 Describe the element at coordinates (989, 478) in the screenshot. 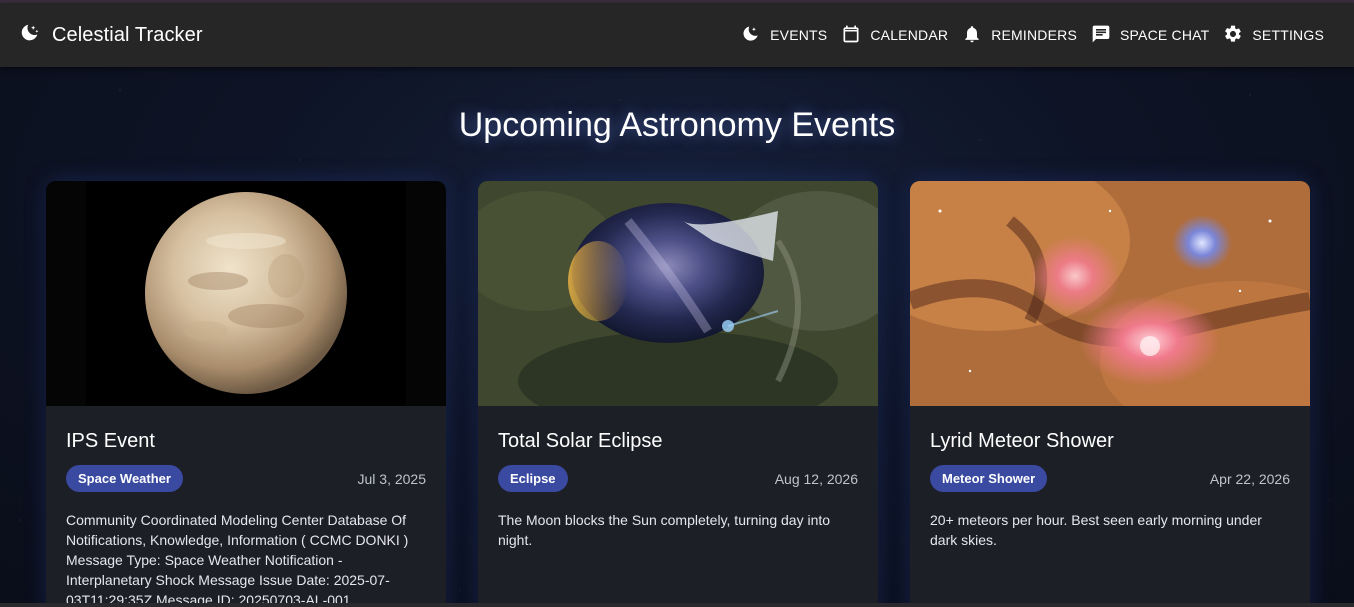

I see `category-chip: Meteor Shower` at that location.